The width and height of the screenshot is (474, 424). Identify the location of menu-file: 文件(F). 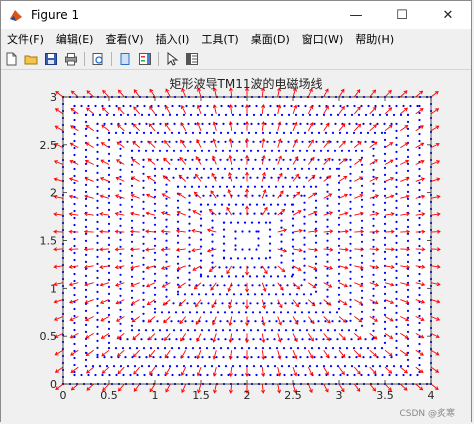
(25, 39).